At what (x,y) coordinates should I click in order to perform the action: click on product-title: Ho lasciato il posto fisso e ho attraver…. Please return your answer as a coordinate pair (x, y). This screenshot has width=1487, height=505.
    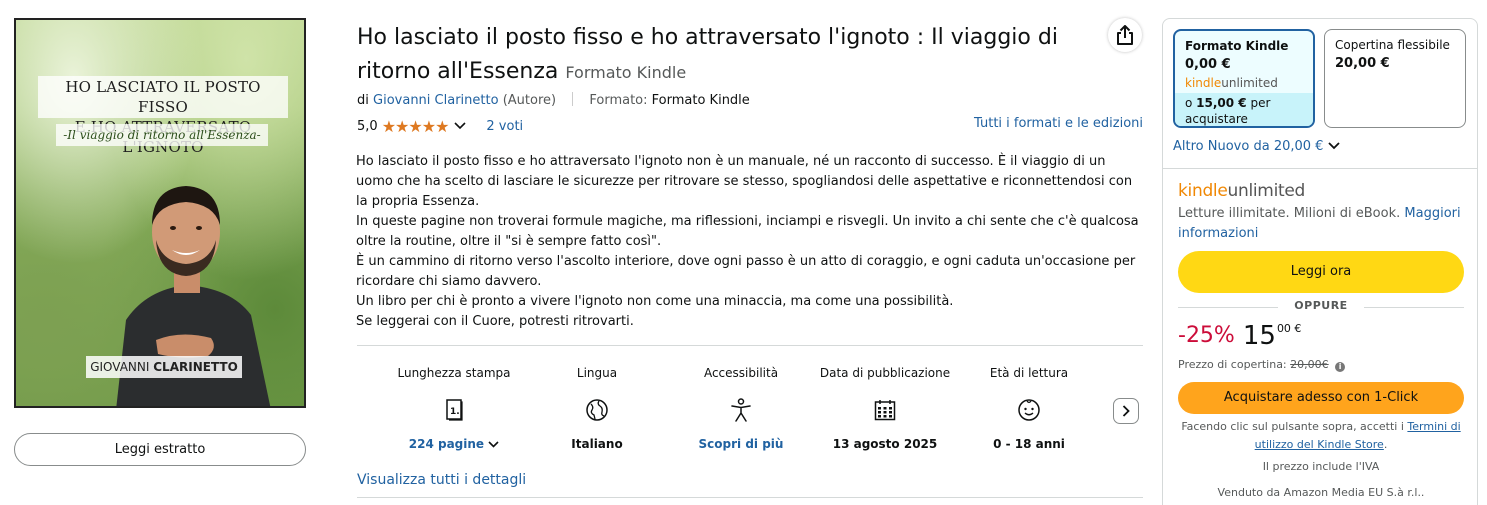
    Looking at the image, I should click on (717, 55).